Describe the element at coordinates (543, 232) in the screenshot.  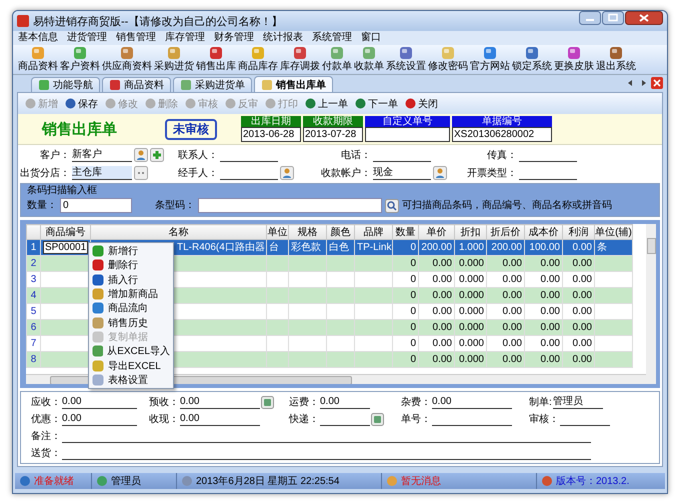
I see `column-header: 成本价` at that location.